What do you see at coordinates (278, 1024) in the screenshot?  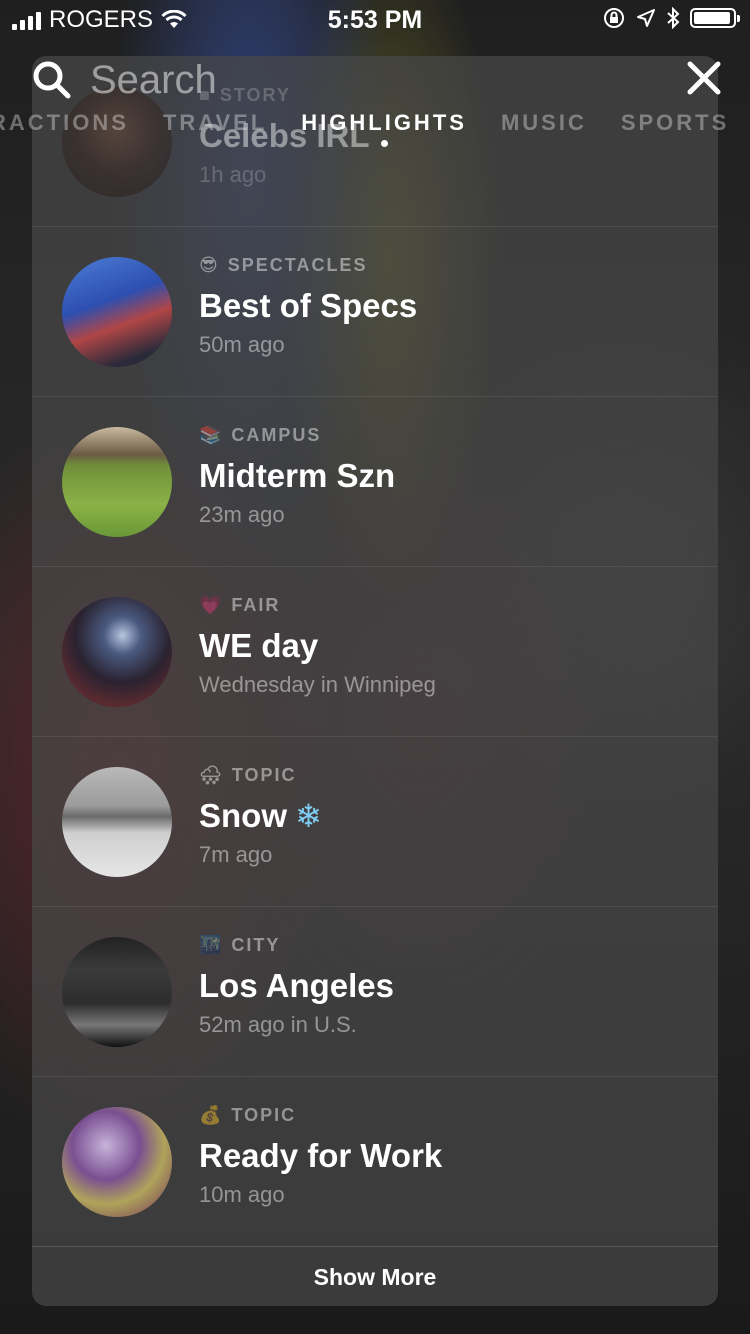 I see `story-timestamp: 52m ago in U.S.` at bounding box center [278, 1024].